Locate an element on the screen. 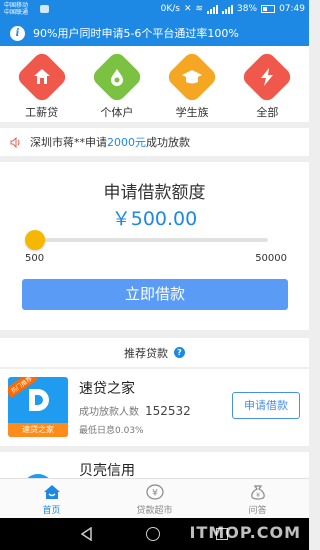  category-student: 学生族 is located at coordinates (192, 86).